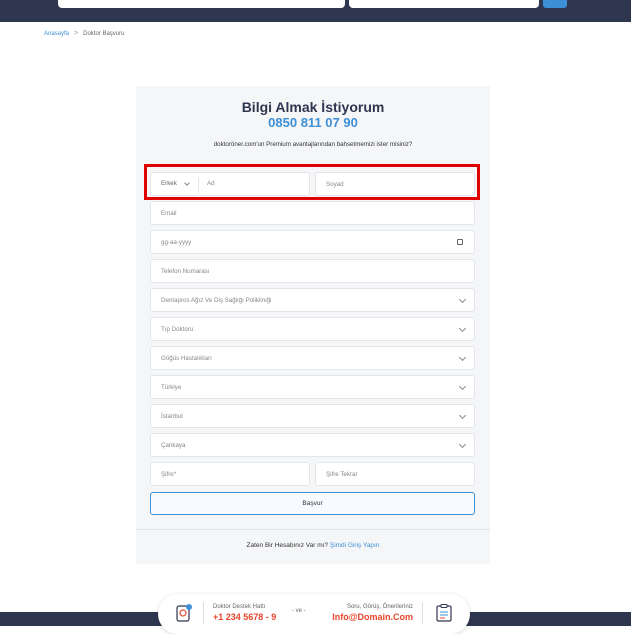  What do you see at coordinates (312, 213) in the screenshot?
I see `email-field: Email` at bounding box center [312, 213].